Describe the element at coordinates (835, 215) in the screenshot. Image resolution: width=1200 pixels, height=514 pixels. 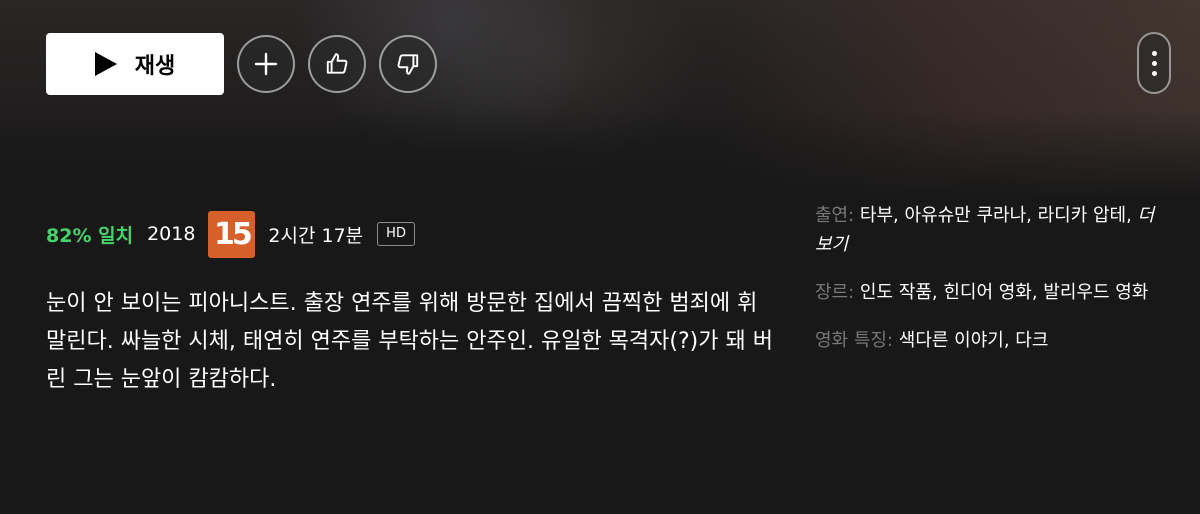
I see `cast-label: 출연:` at that location.